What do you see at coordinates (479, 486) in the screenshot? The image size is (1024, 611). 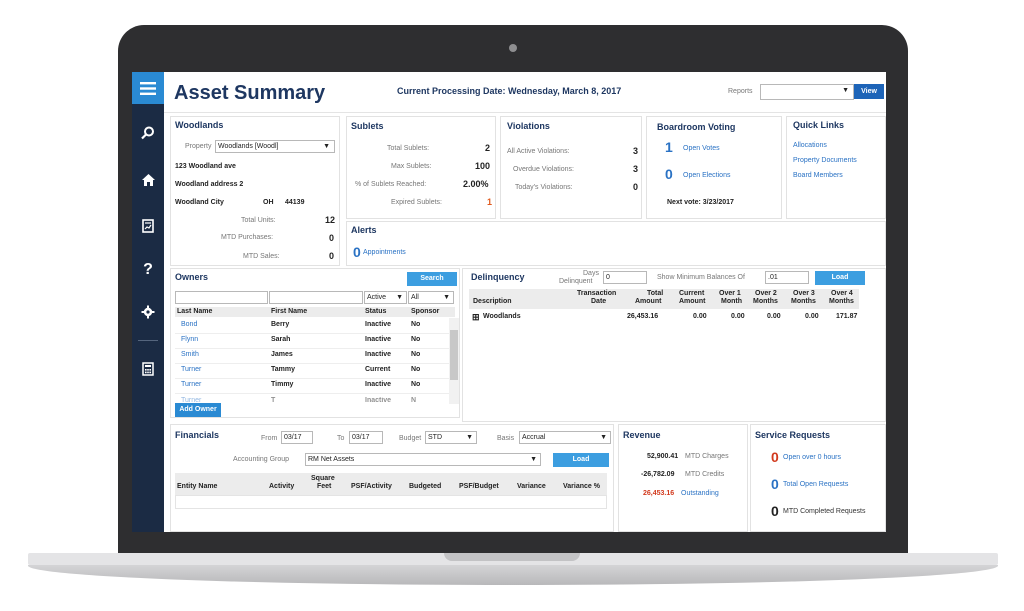 I see `col-psf-budget: PSF/Budget` at bounding box center [479, 486].